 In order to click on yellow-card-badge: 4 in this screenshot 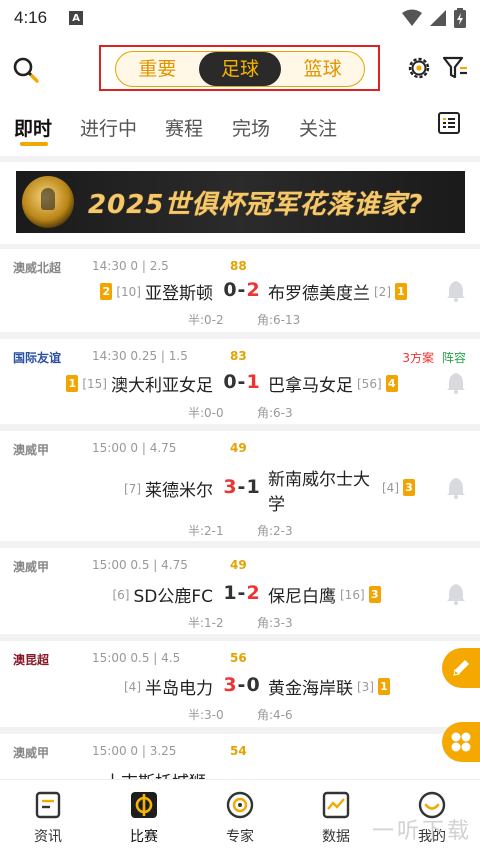, I will do `click(391, 383)`.